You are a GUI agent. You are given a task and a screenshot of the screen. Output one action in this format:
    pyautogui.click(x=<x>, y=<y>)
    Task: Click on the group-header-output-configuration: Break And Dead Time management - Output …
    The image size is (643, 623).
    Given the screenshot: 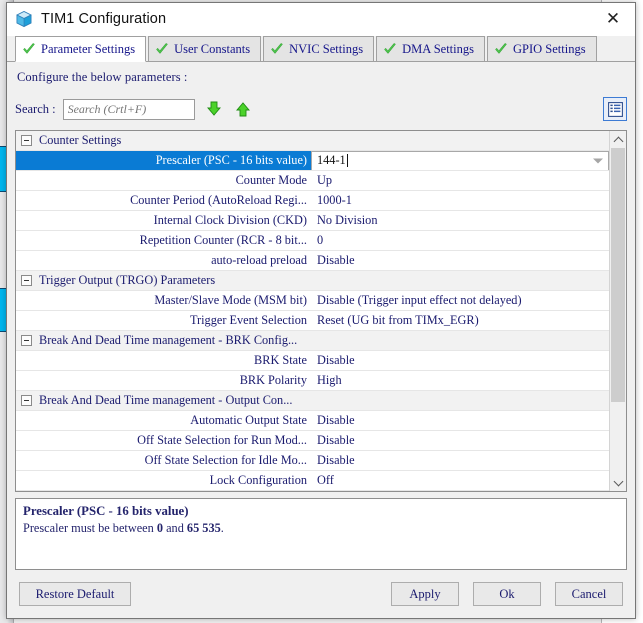 What is the action you would take?
    pyautogui.click(x=312, y=401)
    